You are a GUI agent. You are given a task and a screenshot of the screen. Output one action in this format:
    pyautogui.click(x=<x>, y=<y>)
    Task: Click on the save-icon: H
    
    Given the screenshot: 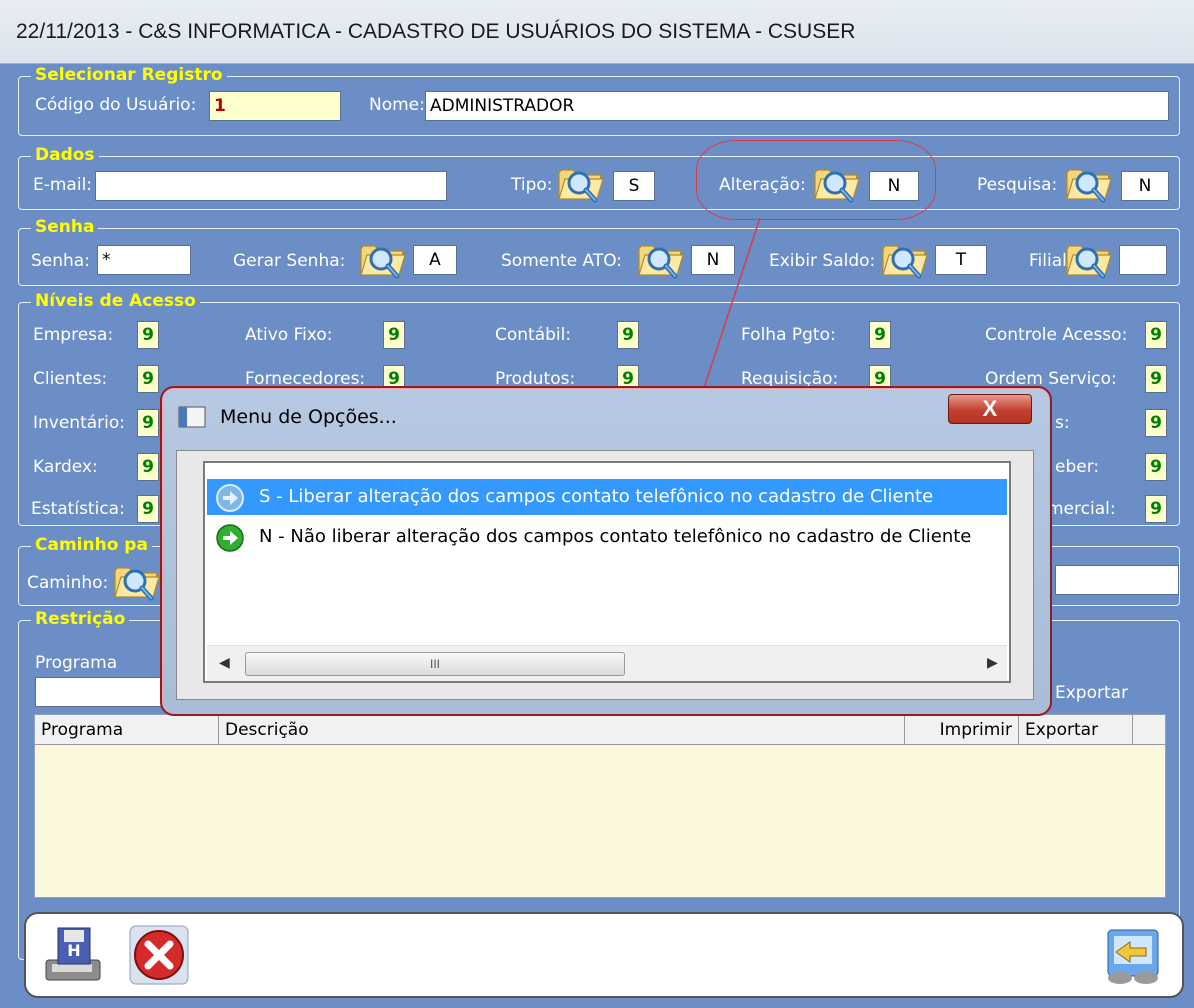 What is the action you would take?
    pyautogui.click(x=73, y=955)
    